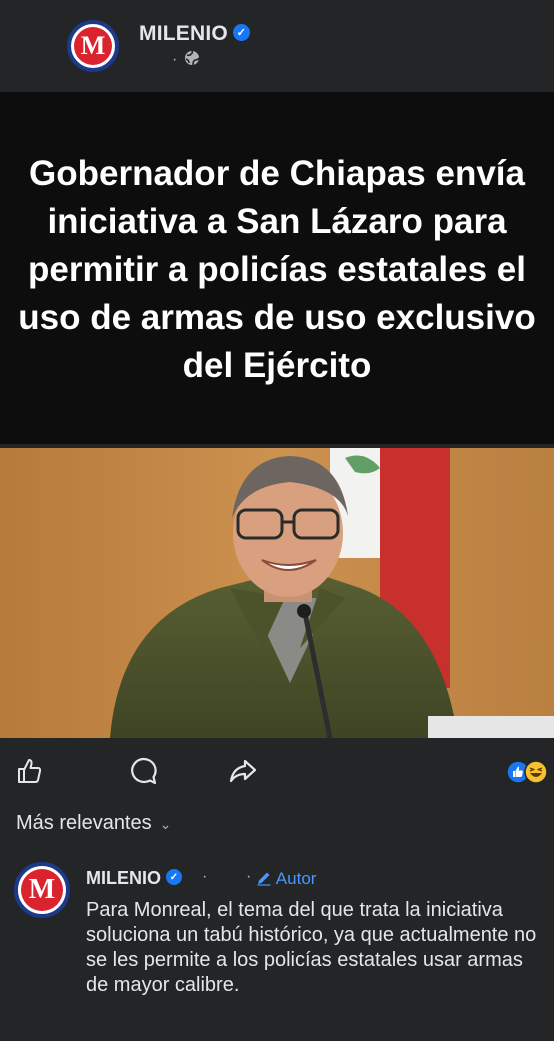 The width and height of the screenshot is (554, 1041). What do you see at coordinates (277, 772) in the screenshot?
I see `action-bar` at bounding box center [277, 772].